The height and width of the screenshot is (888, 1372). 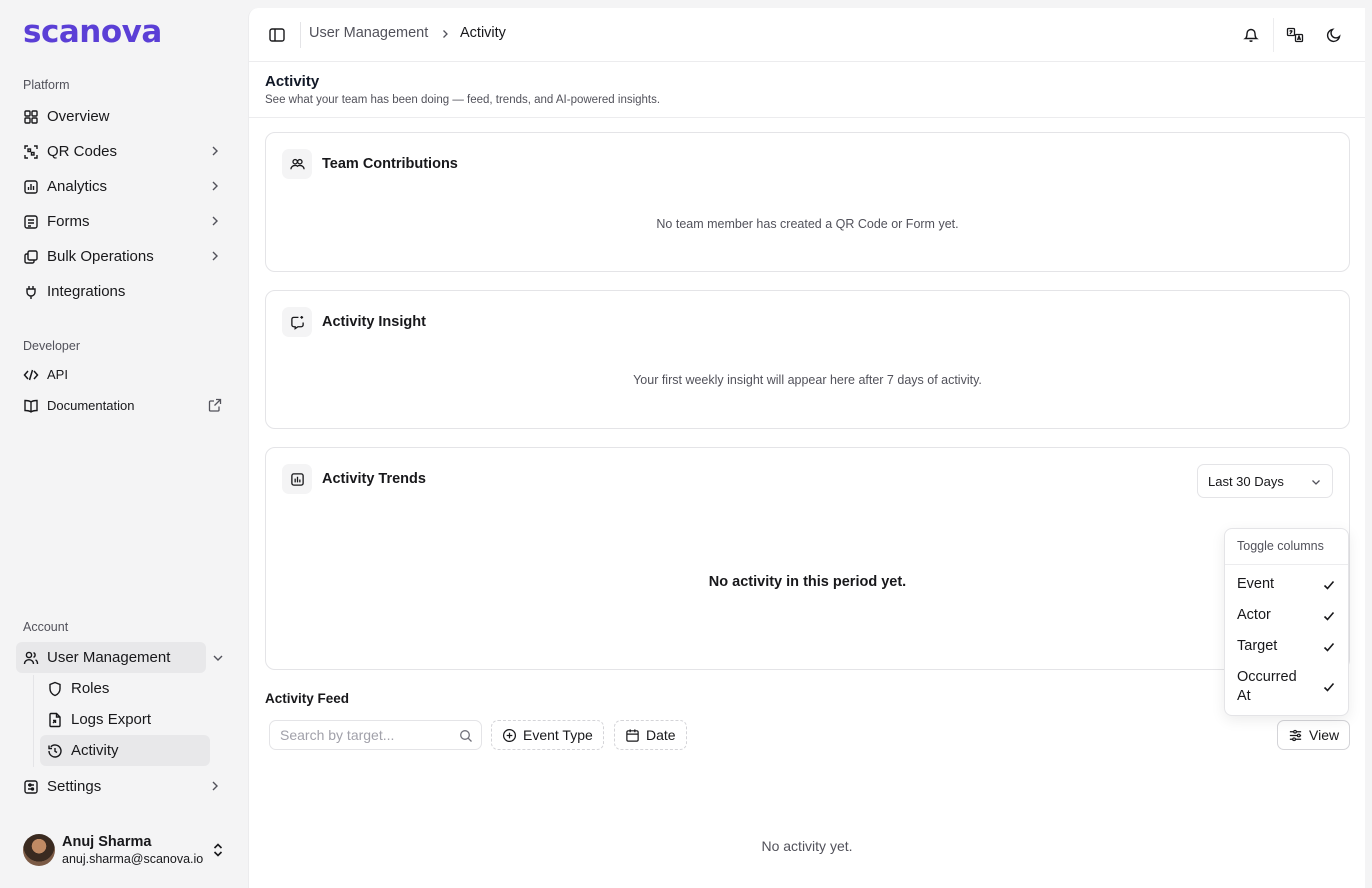 I want to click on date-filter-button: Date, so click(x=650, y=735).